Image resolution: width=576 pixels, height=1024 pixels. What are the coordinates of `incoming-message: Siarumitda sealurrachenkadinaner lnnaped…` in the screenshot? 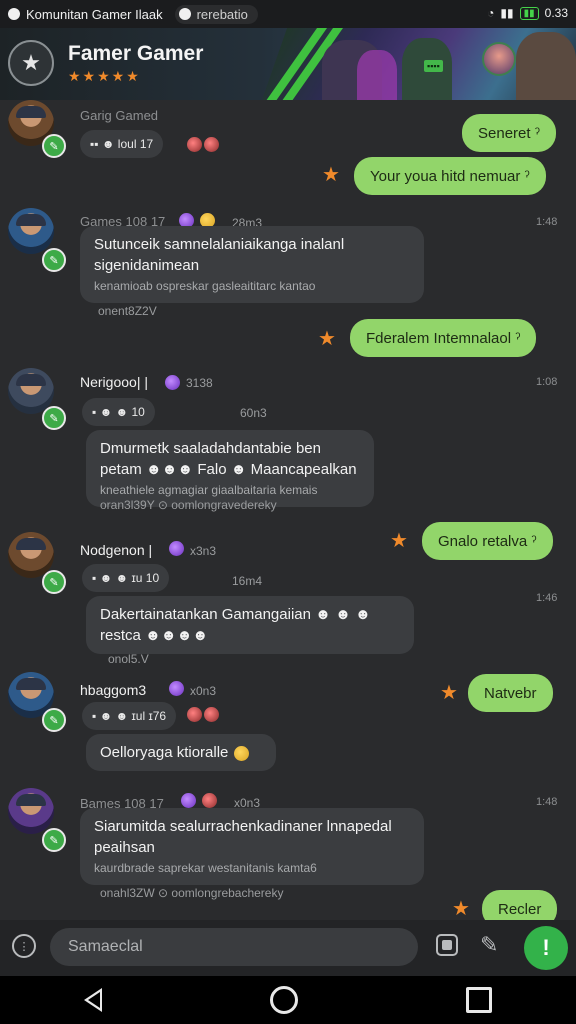 It's located at (252, 846).